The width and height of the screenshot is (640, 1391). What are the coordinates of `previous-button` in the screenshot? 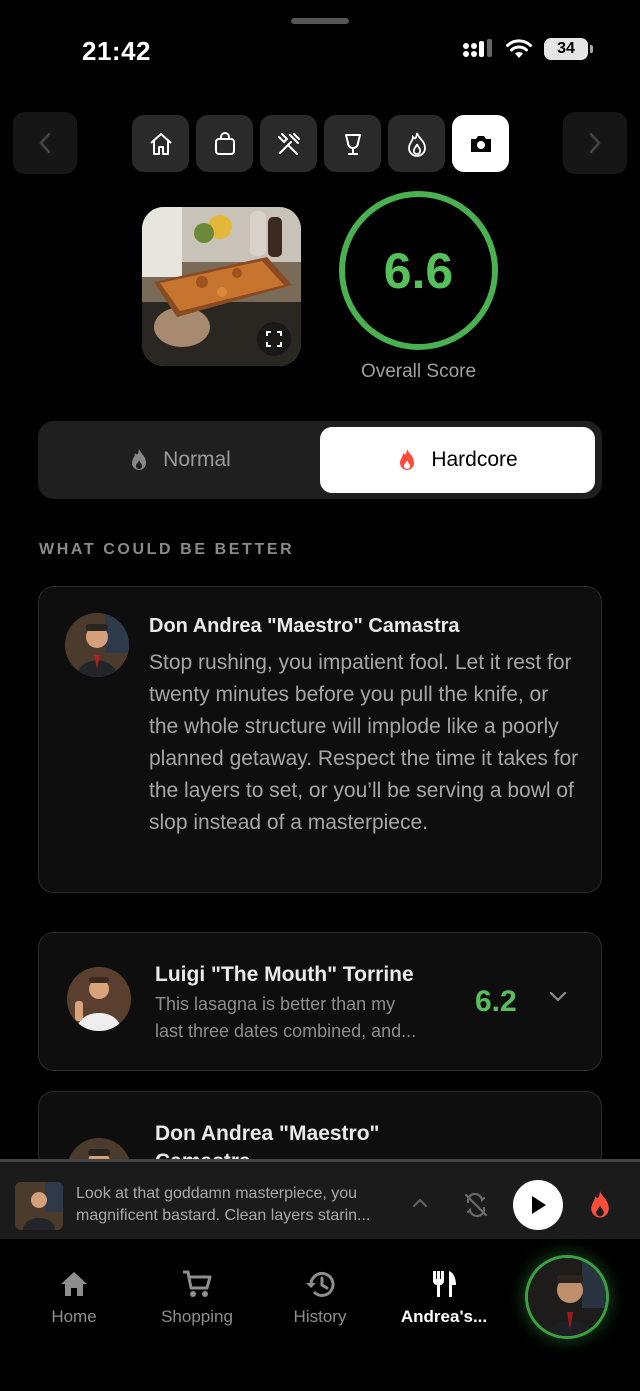 It's located at (45, 143).